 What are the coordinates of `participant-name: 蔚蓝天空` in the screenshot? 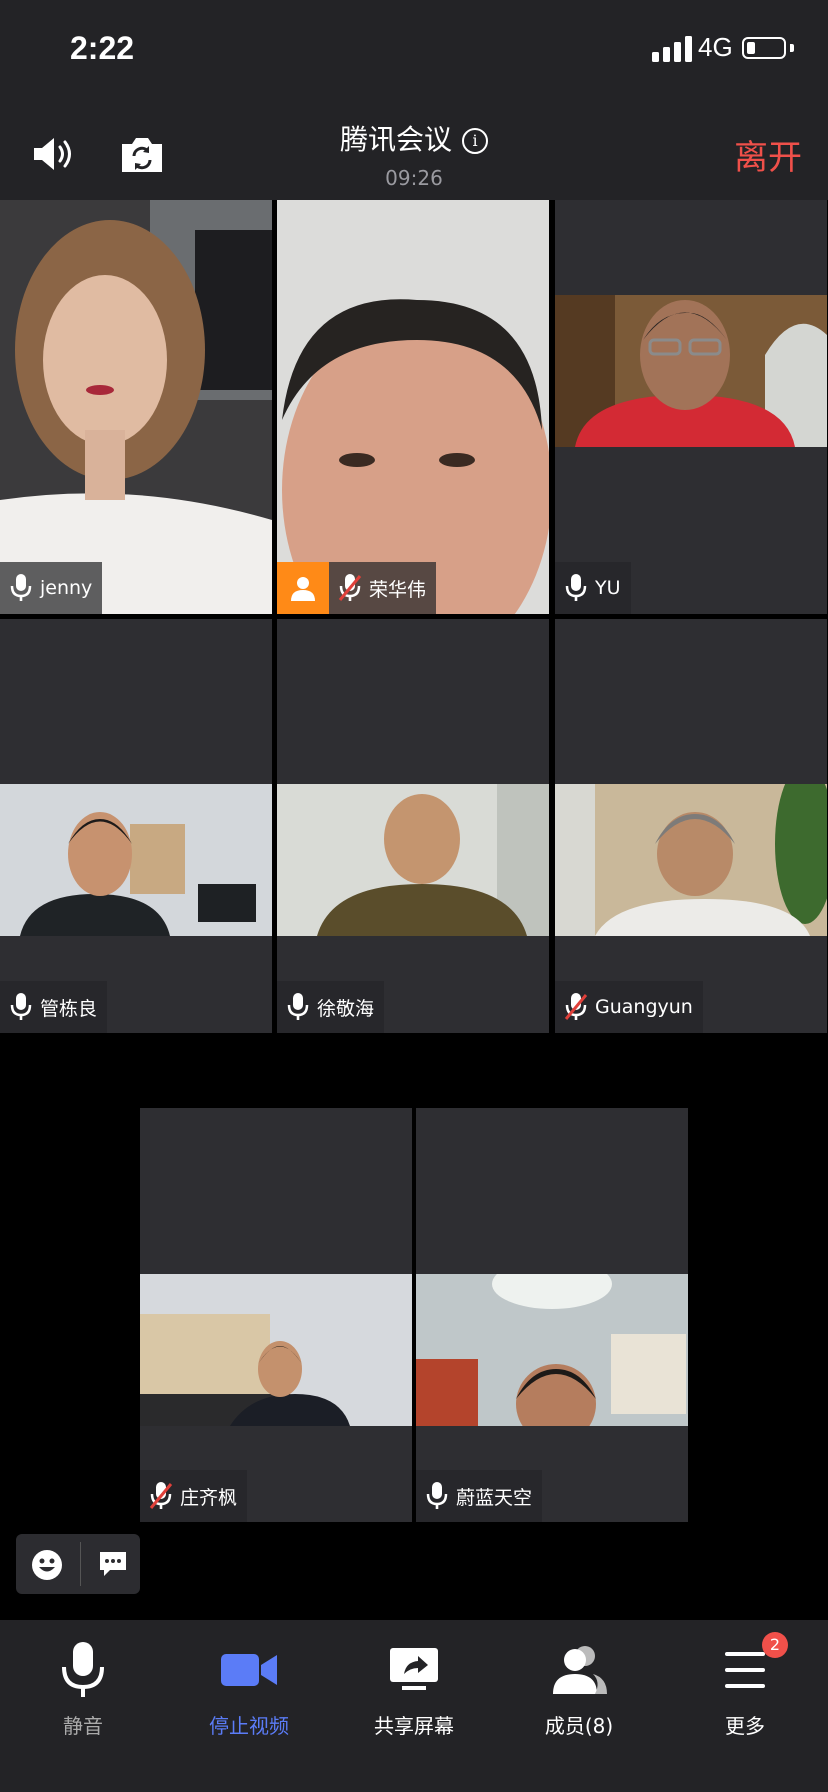 It's located at (494, 1497).